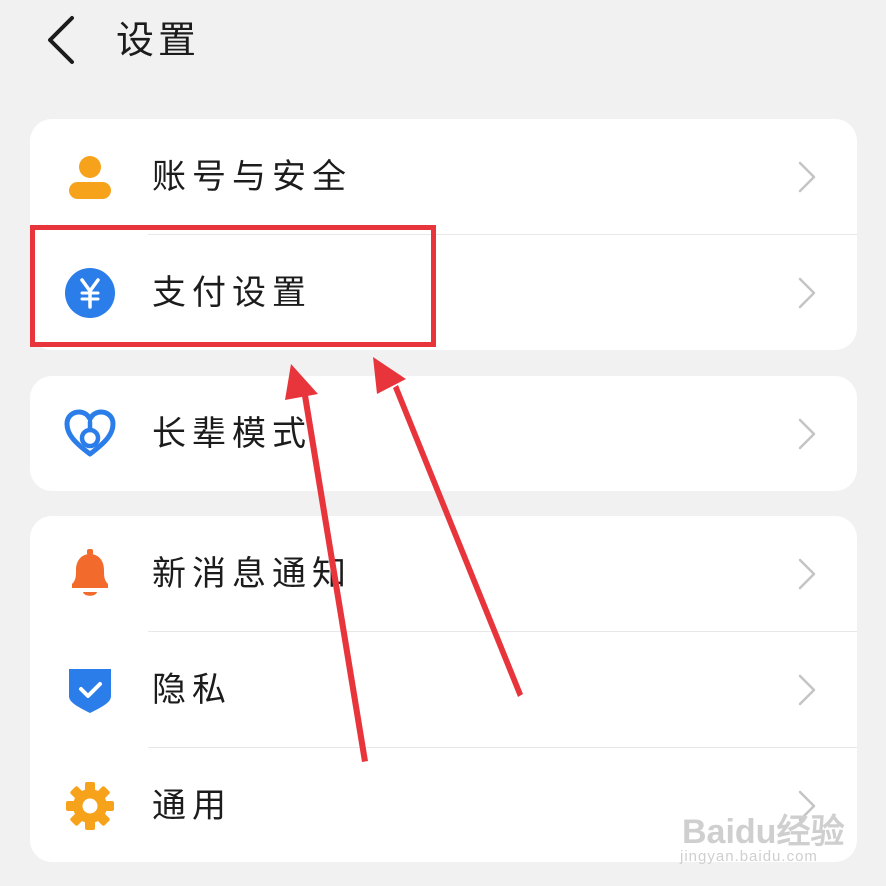 The height and width of the screenshot is (886, 886). I want to click on settings-item-privacy: 隐私, so click(443, 689).